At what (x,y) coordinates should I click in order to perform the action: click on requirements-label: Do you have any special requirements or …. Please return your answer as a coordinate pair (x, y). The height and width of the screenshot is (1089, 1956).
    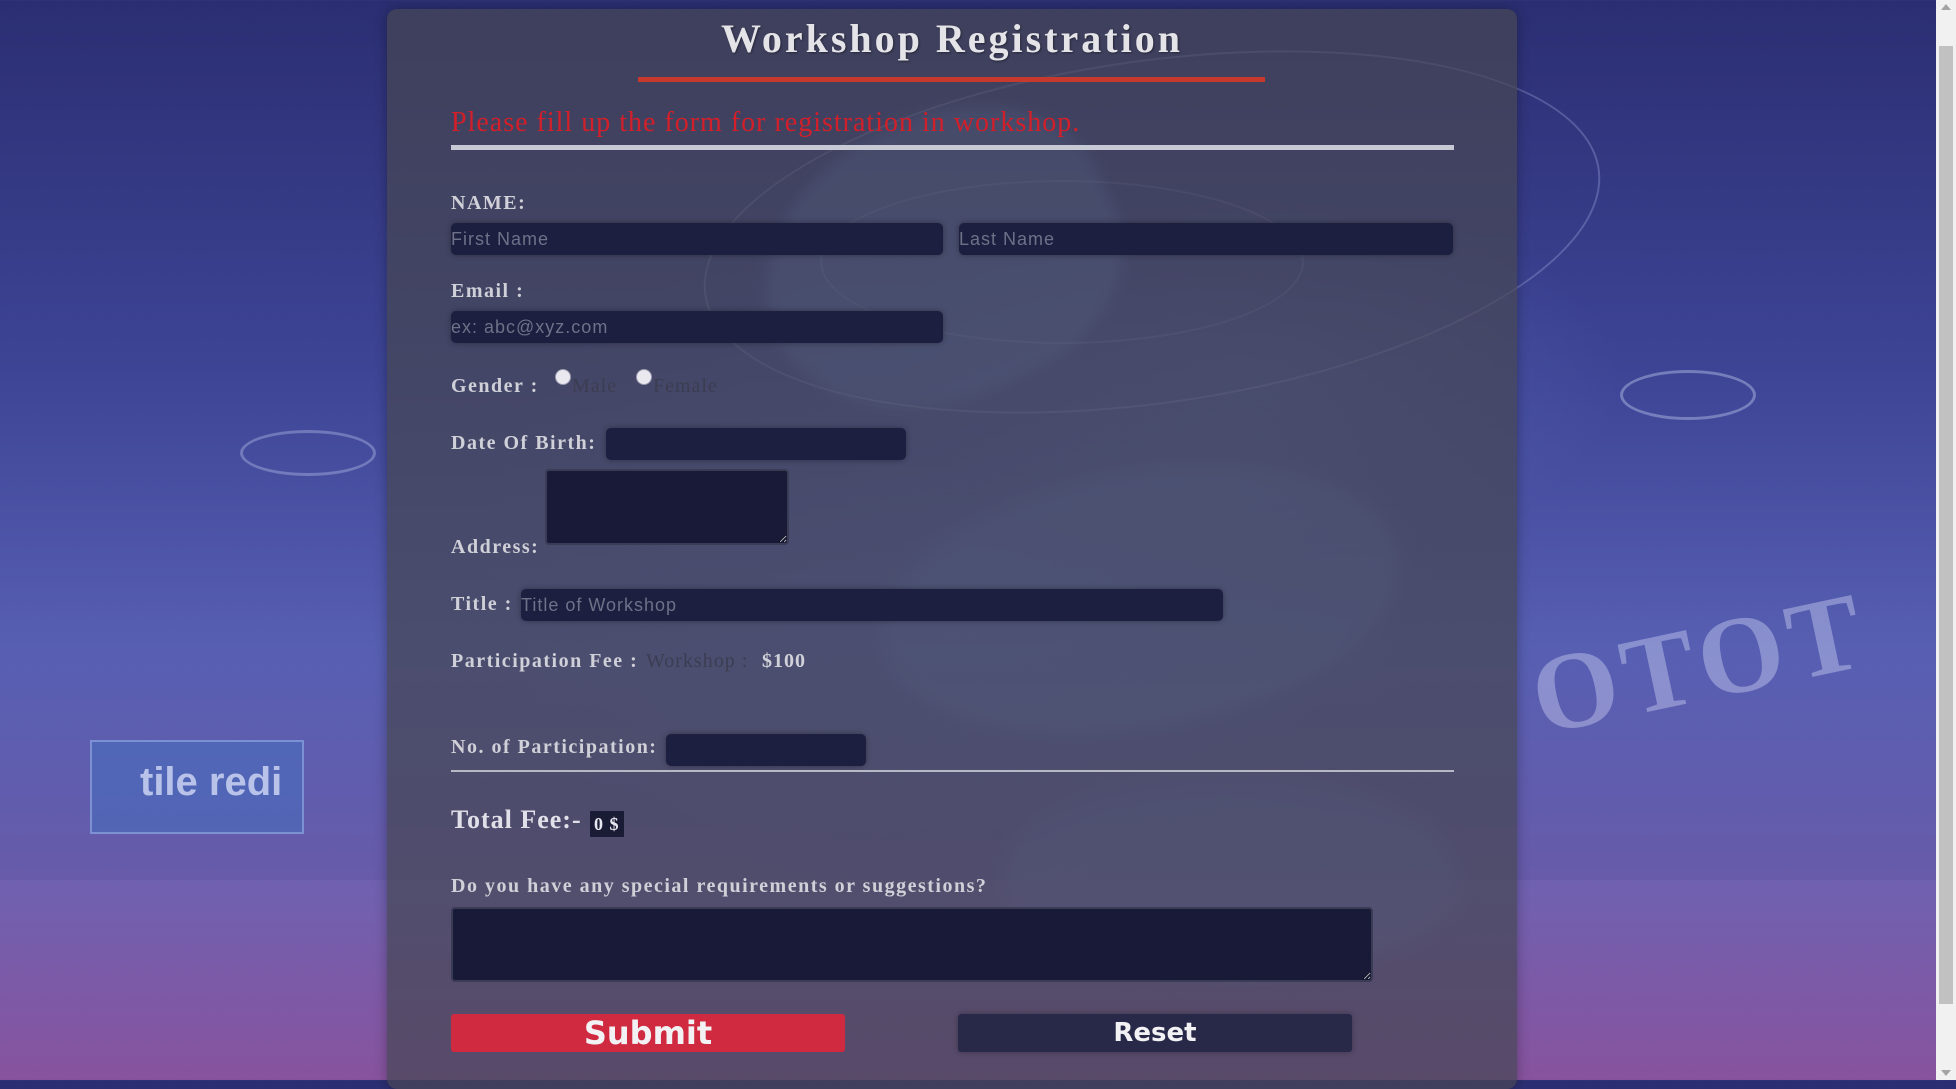
    Looking at the image, I should click on (719, 886).